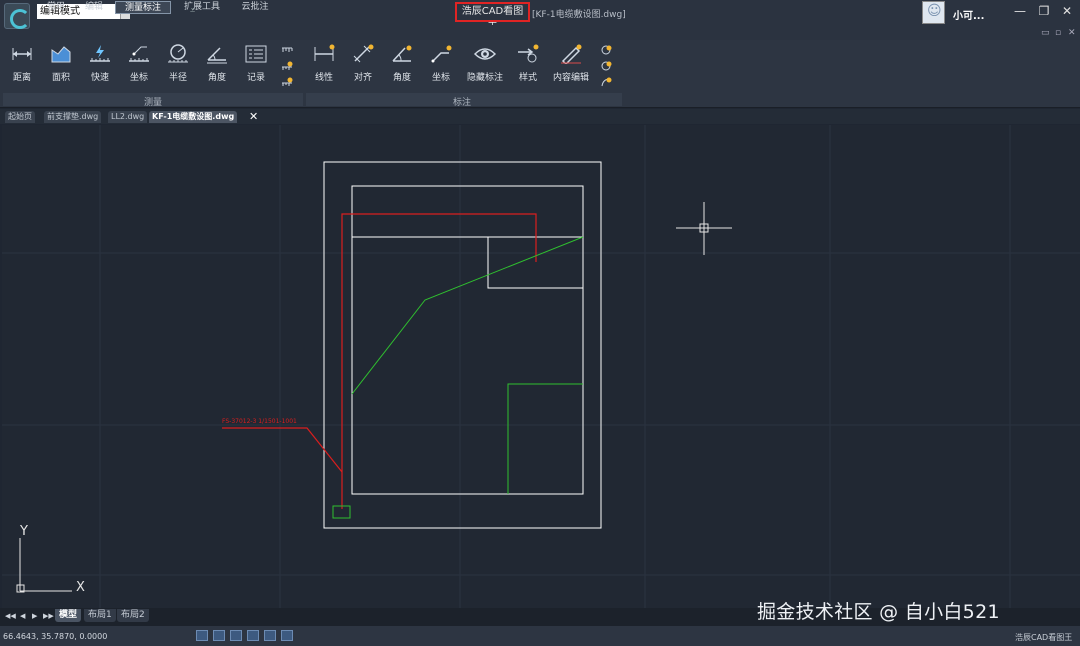  I want to click on tool-label: 记录, so click(255, 78).